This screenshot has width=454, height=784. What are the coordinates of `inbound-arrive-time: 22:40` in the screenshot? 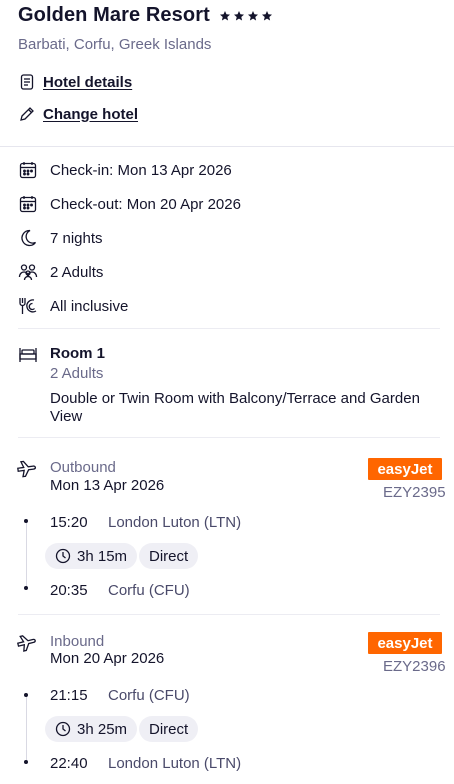 It's located at (69, 763).